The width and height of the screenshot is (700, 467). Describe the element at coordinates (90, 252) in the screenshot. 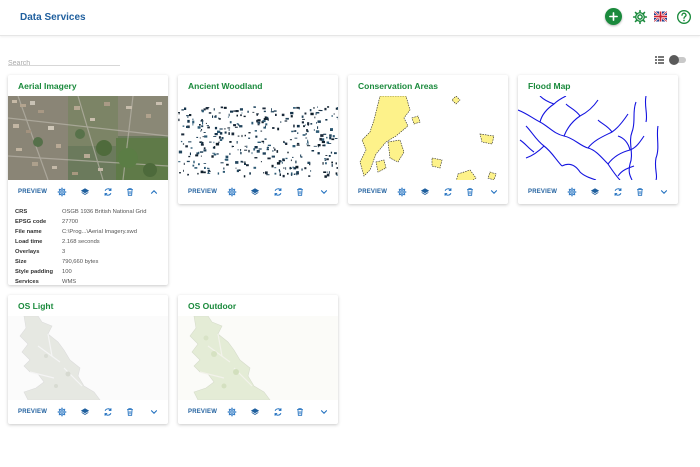

I see `detail-row: Overlays 3` at that location.